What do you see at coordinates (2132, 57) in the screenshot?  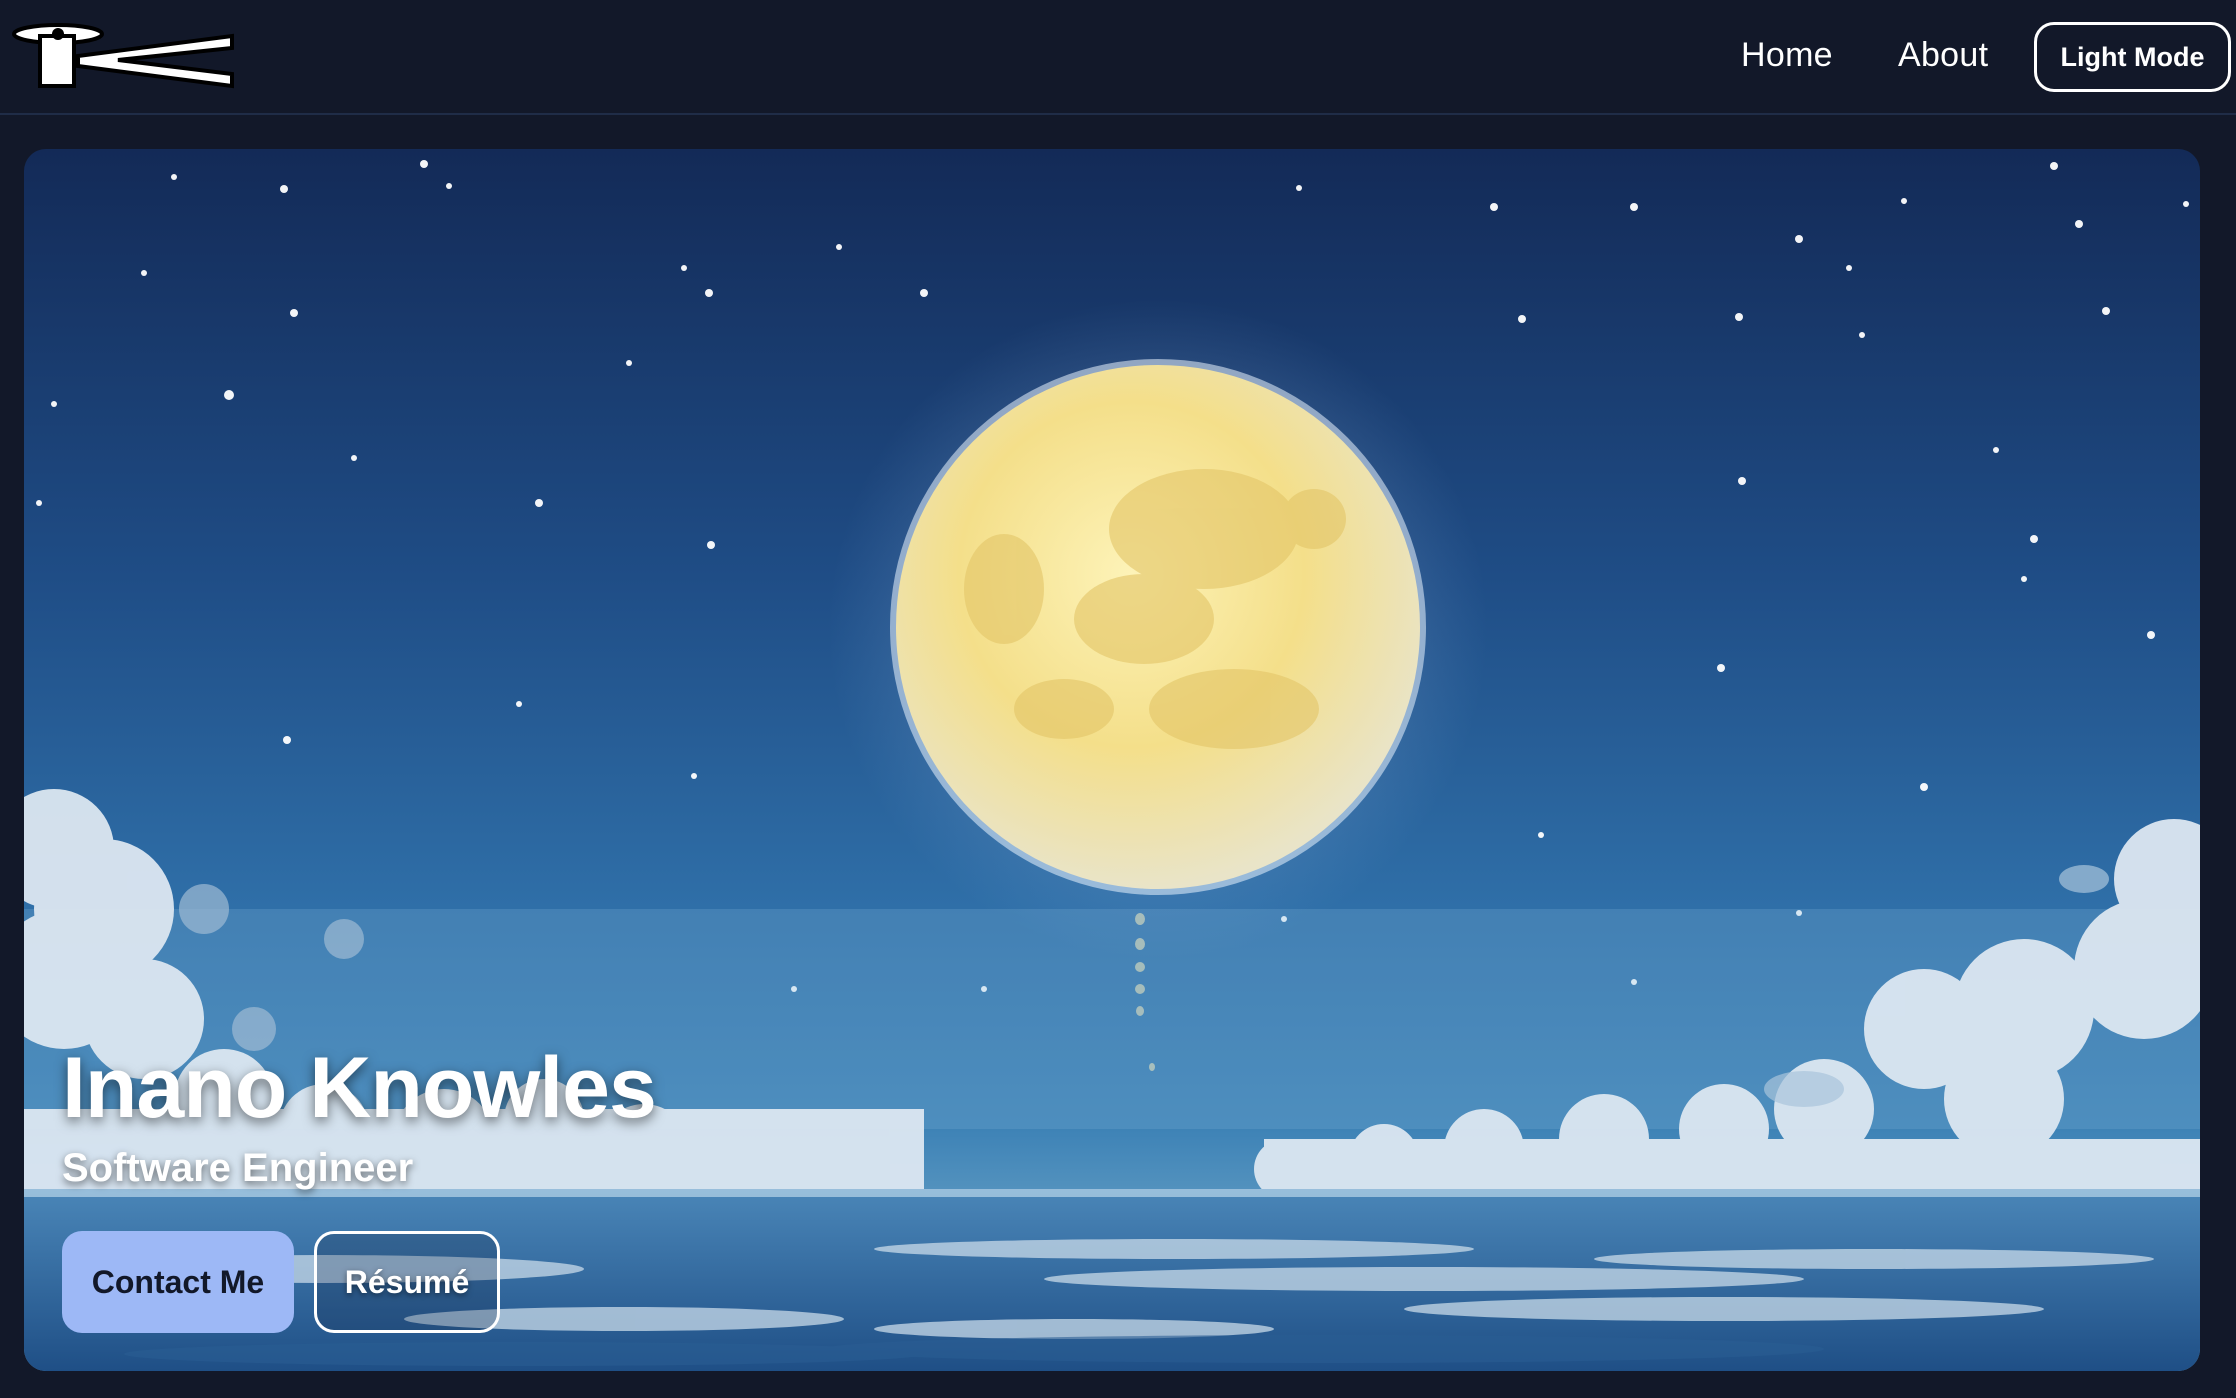 I see `light-mode-toggle-button: Light Mode` at bounding box center [2132, 57].